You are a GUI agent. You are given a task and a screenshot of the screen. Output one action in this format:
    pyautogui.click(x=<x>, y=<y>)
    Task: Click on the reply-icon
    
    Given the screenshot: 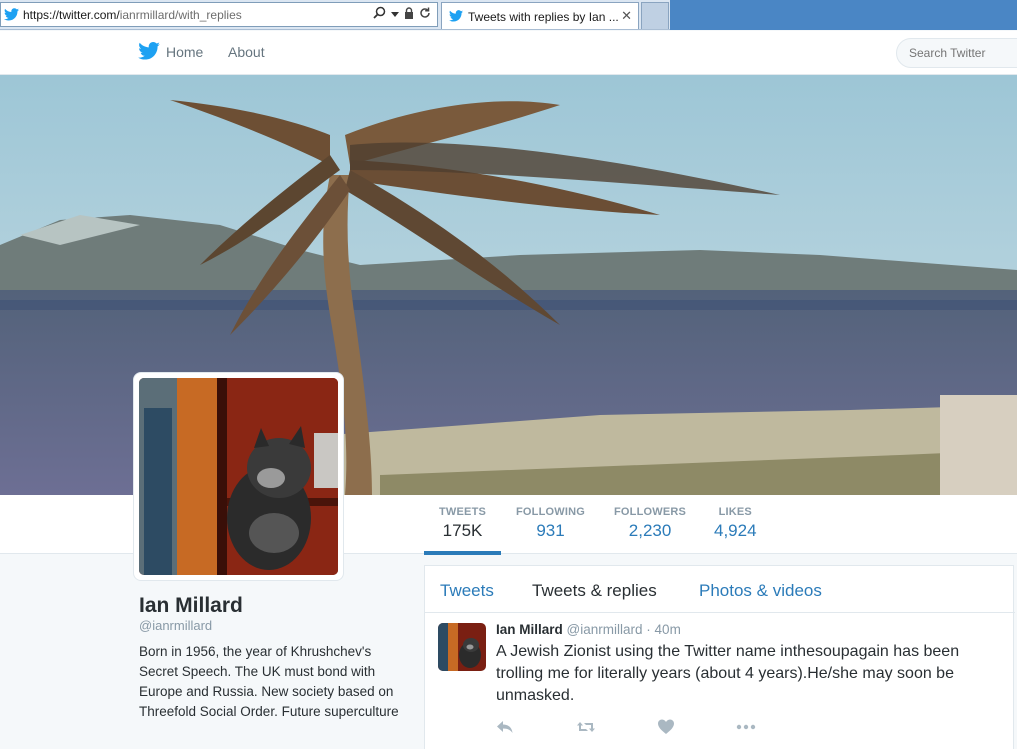 What is the action you would take?
    pyautogui.click(x=505, y=727)
    